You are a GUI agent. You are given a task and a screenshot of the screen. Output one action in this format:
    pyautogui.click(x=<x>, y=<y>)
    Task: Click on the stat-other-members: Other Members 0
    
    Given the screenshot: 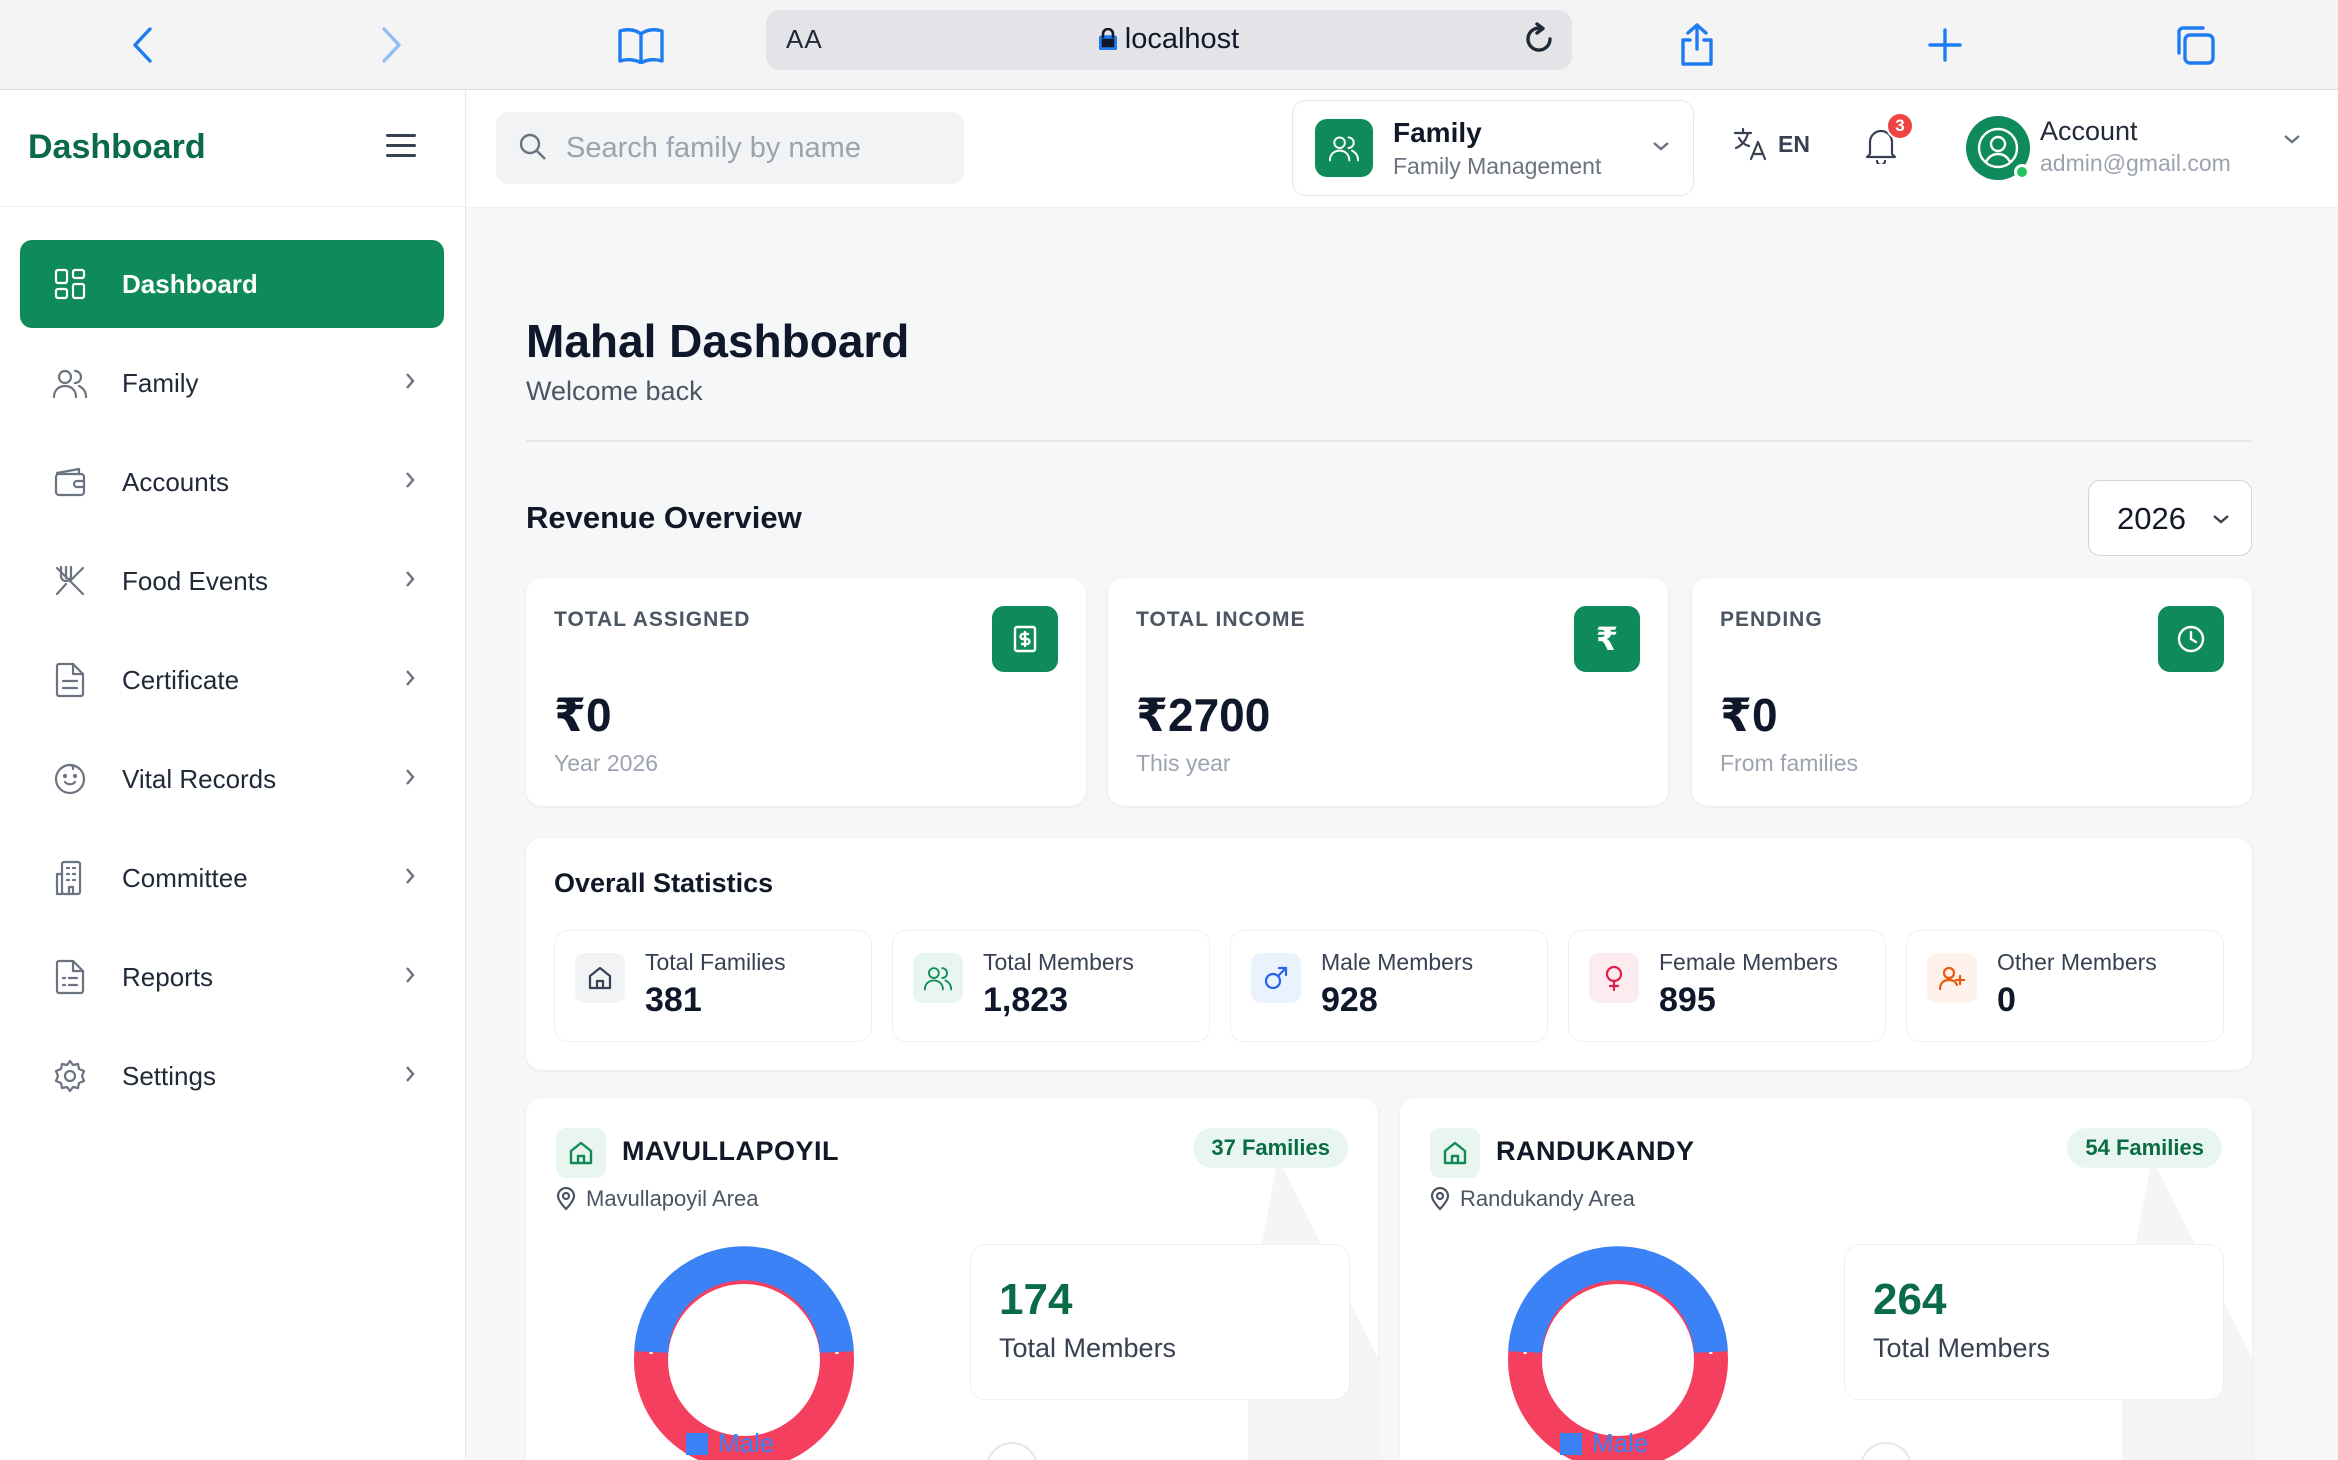 What is the action you would take?
    pyautogui.click(x=2065, y=986)
    